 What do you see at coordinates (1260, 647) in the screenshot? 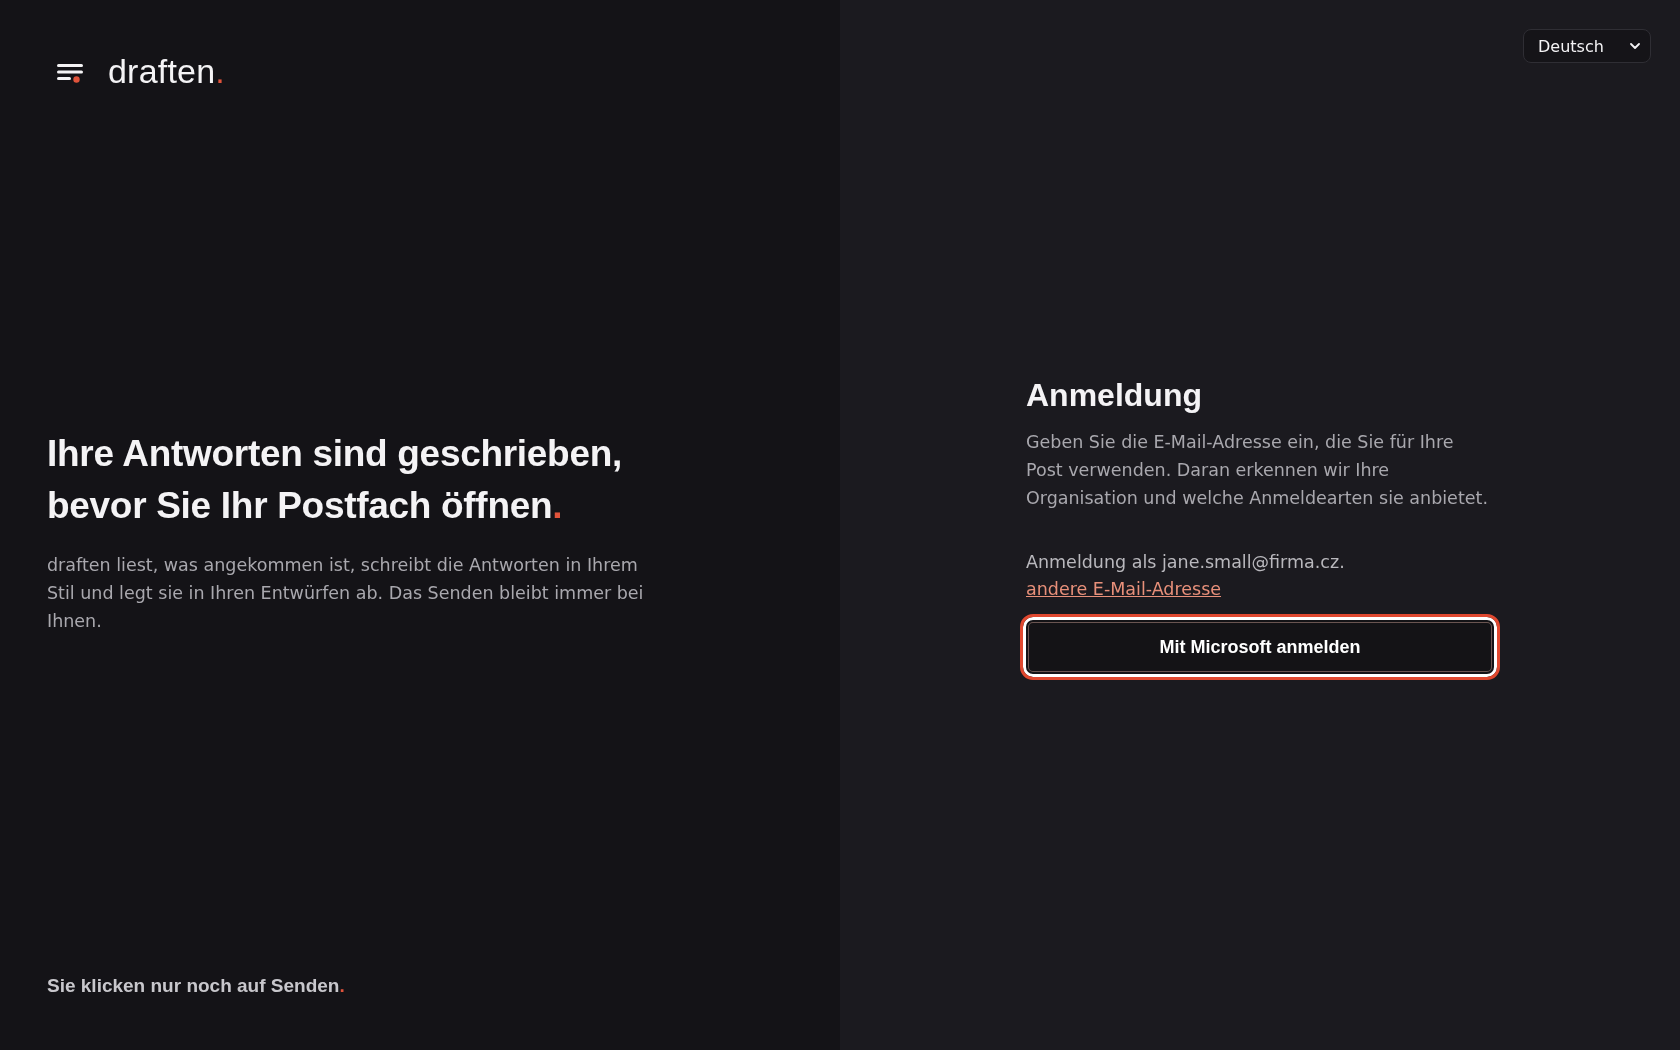
I see `sign-in-button: Mit Microsoft anmelden` at bounding box center [1260, 647].